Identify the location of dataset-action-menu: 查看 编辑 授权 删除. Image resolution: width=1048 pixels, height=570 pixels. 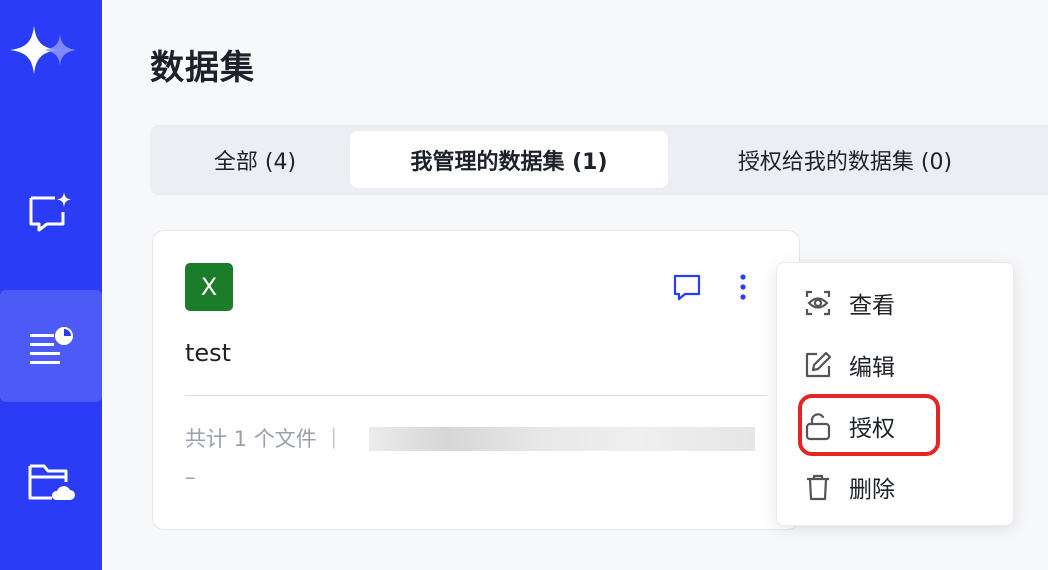
(895, 394).